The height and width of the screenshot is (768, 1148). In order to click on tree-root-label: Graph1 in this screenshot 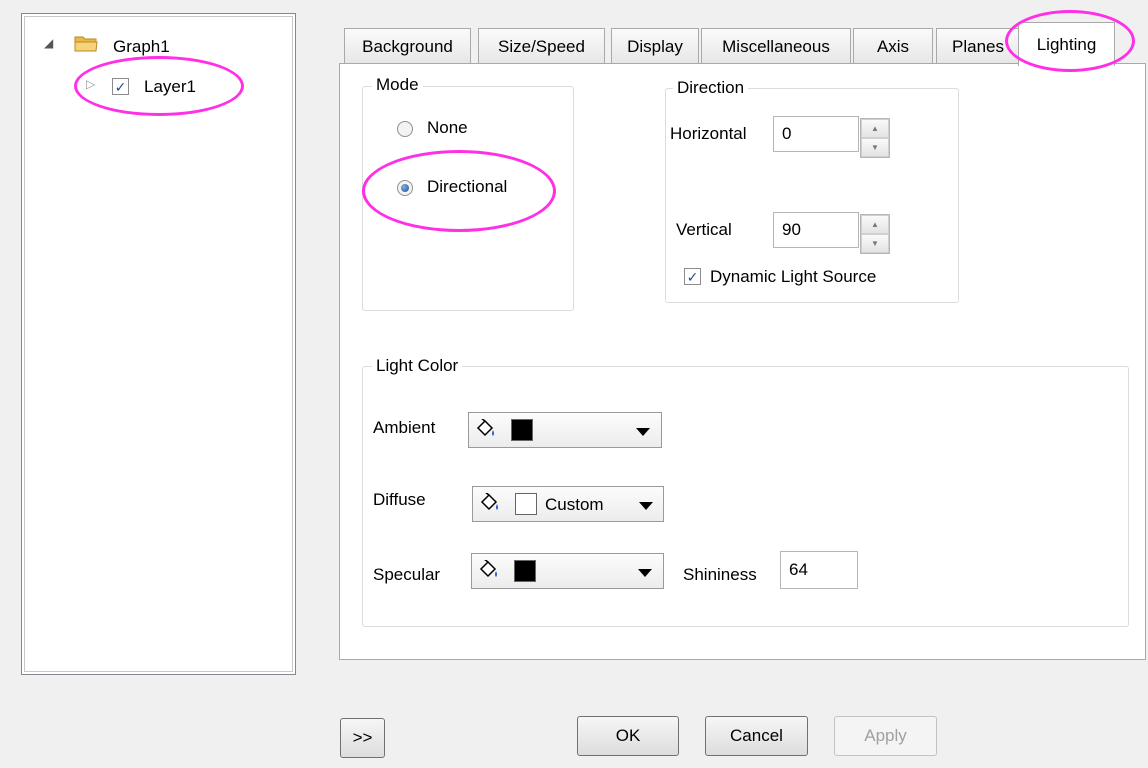, I will do `click(141, 47)`.